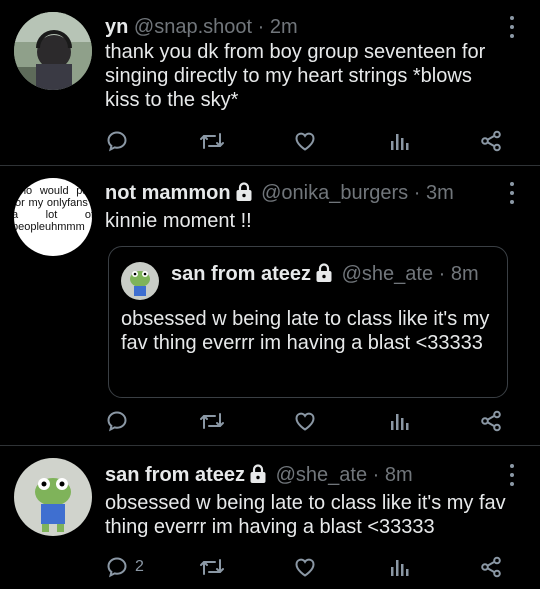  What do you see at coordinates (178, 221) in the screenshot?
I see `tweet-text: kinnie moment !!` at bounding box center [178, 221].